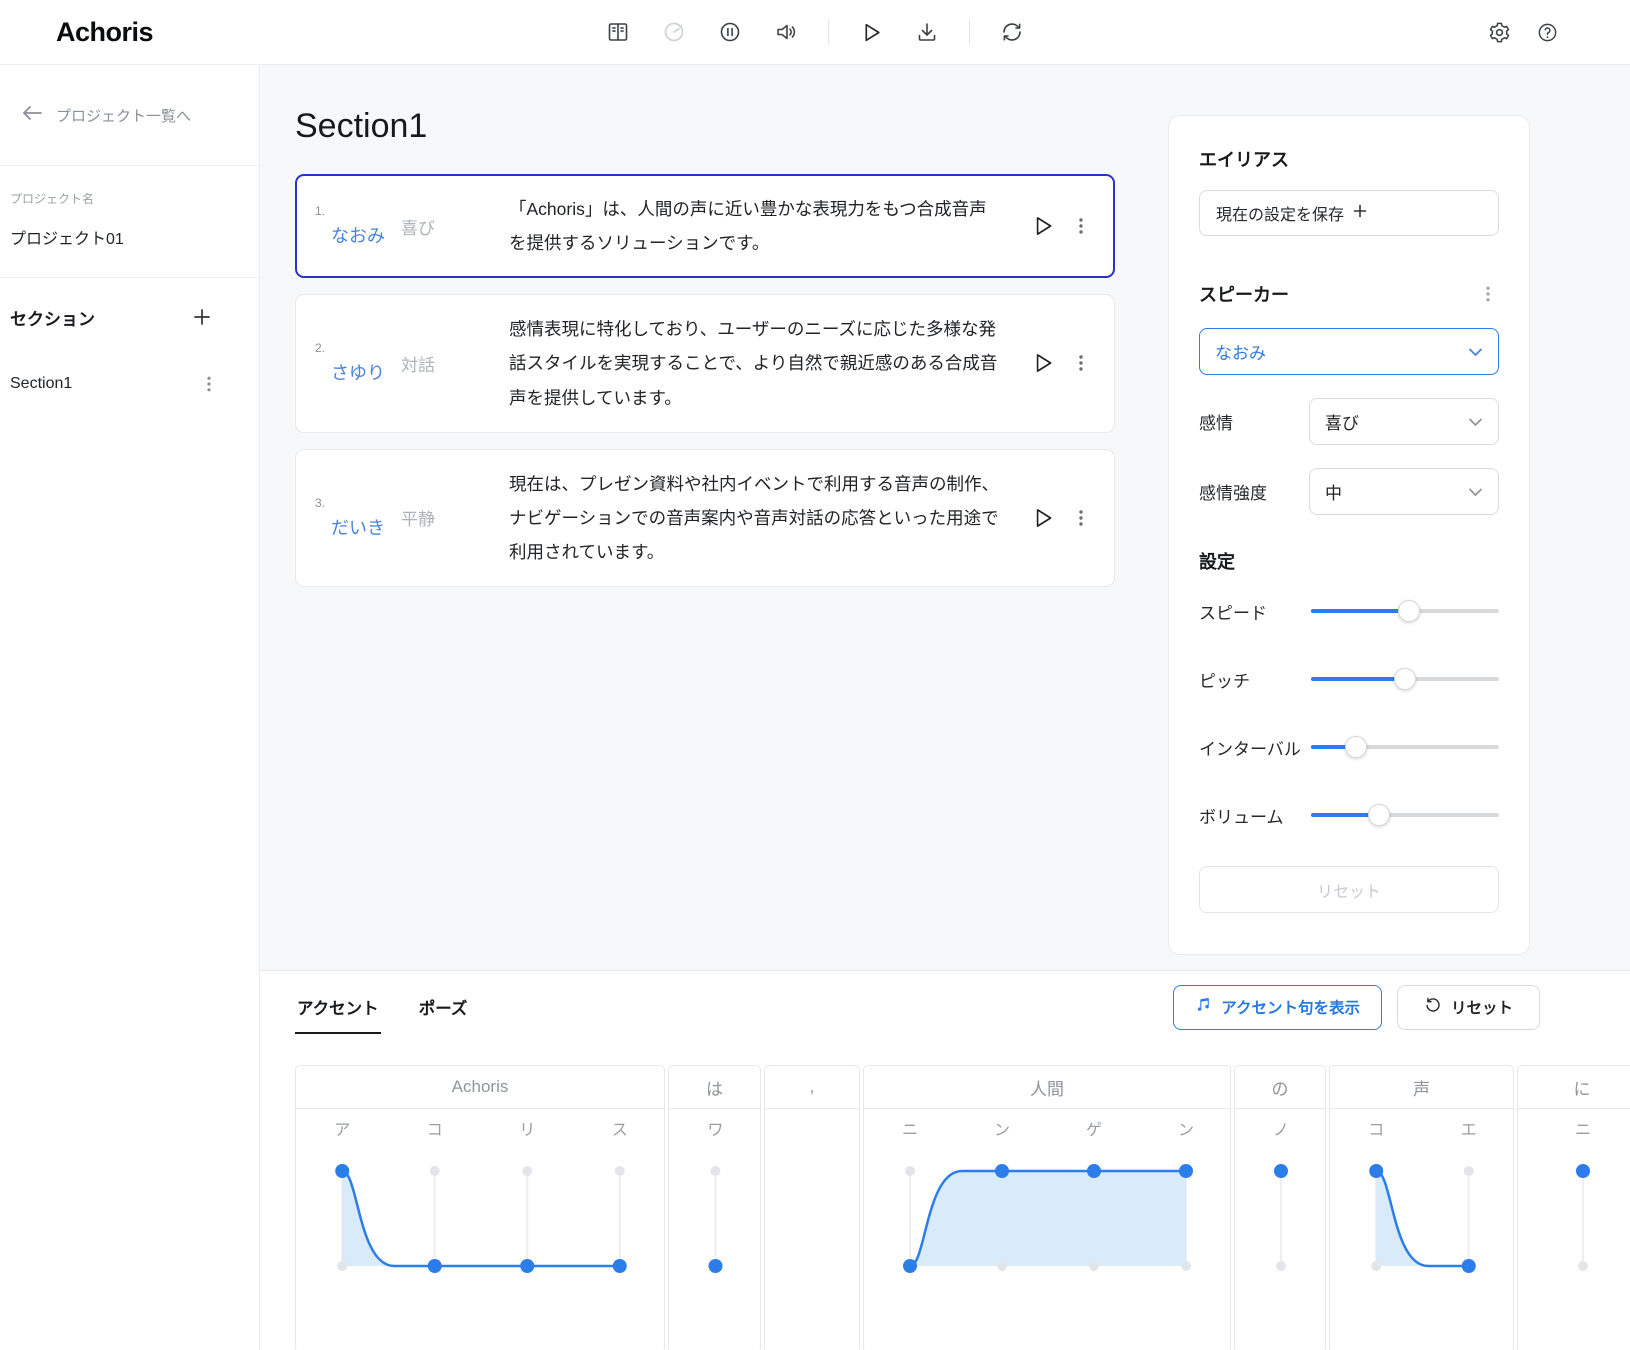 The width and height of the screenshot is (1630, 1350). Describe the element at coordinates (432, 226) in the screenshot. I see `row-emotion: 喜び` at that location.